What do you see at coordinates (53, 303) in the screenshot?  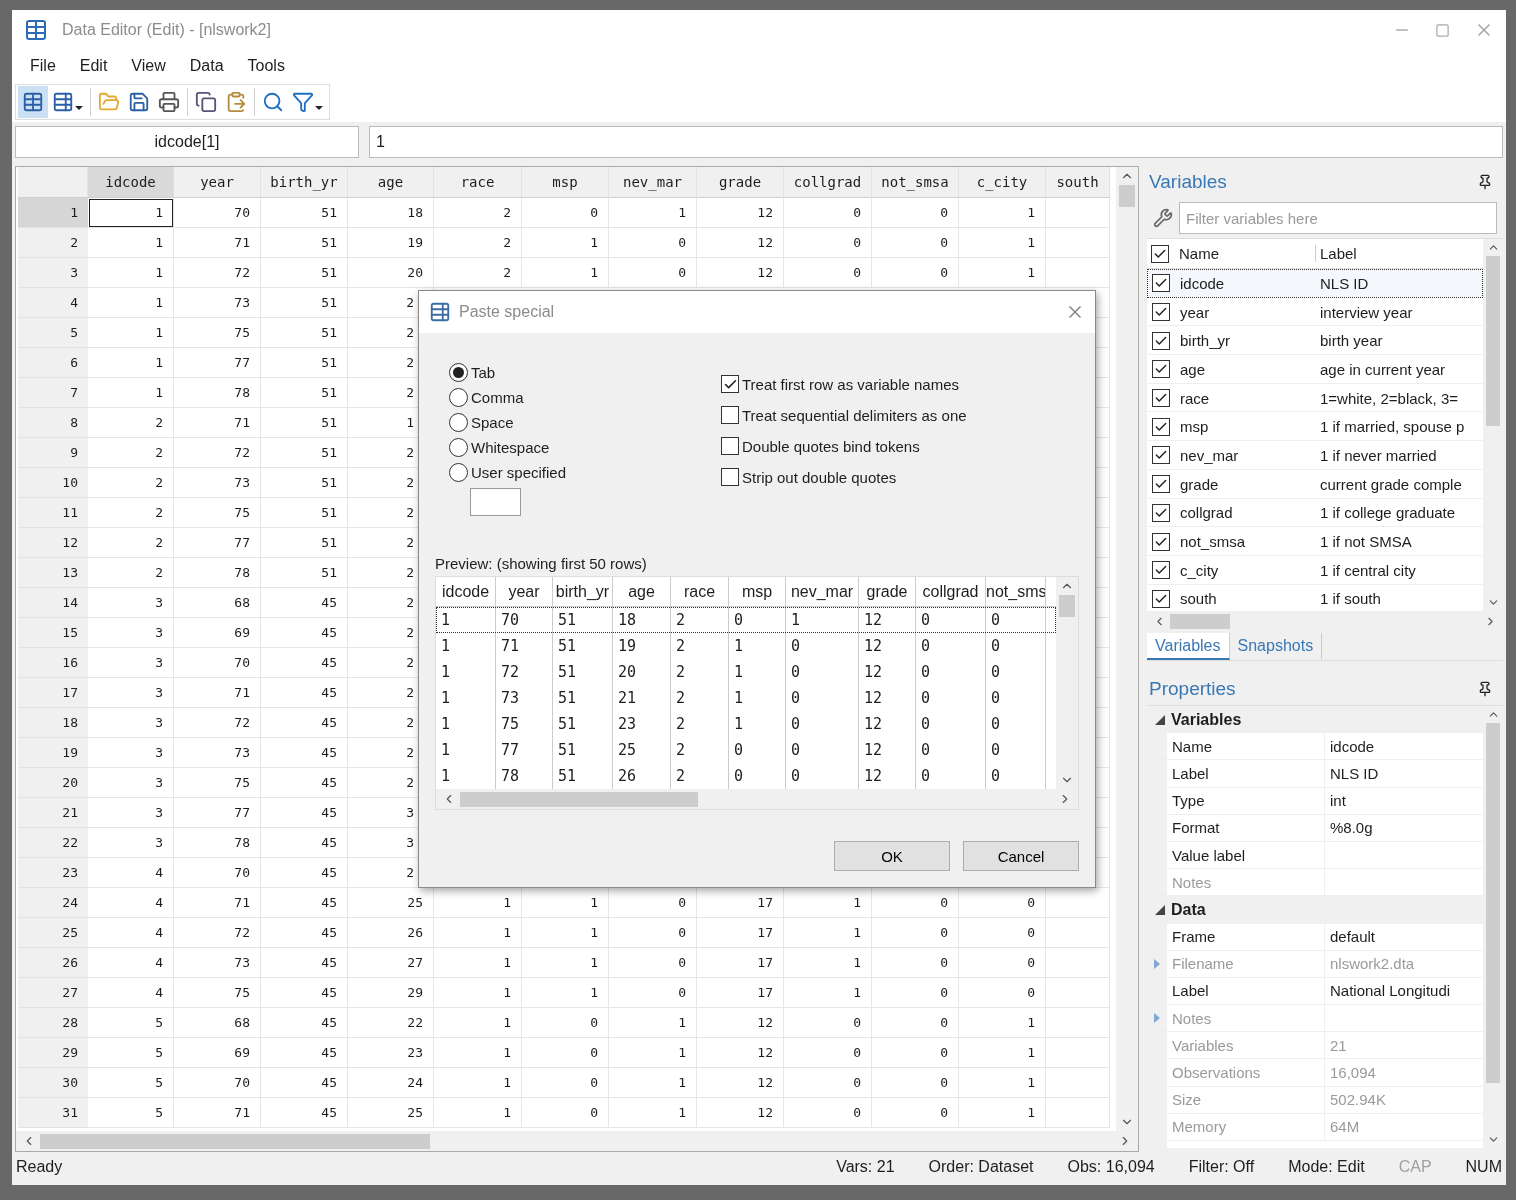 I see `row-number: 4` at bounding box center [53, 303].